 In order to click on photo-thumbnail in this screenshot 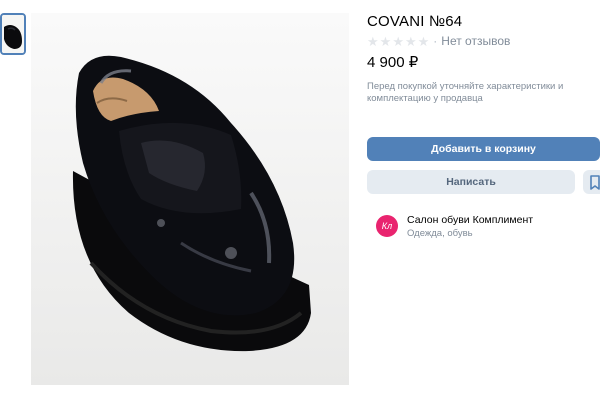, I will do `click(13, 34)`.